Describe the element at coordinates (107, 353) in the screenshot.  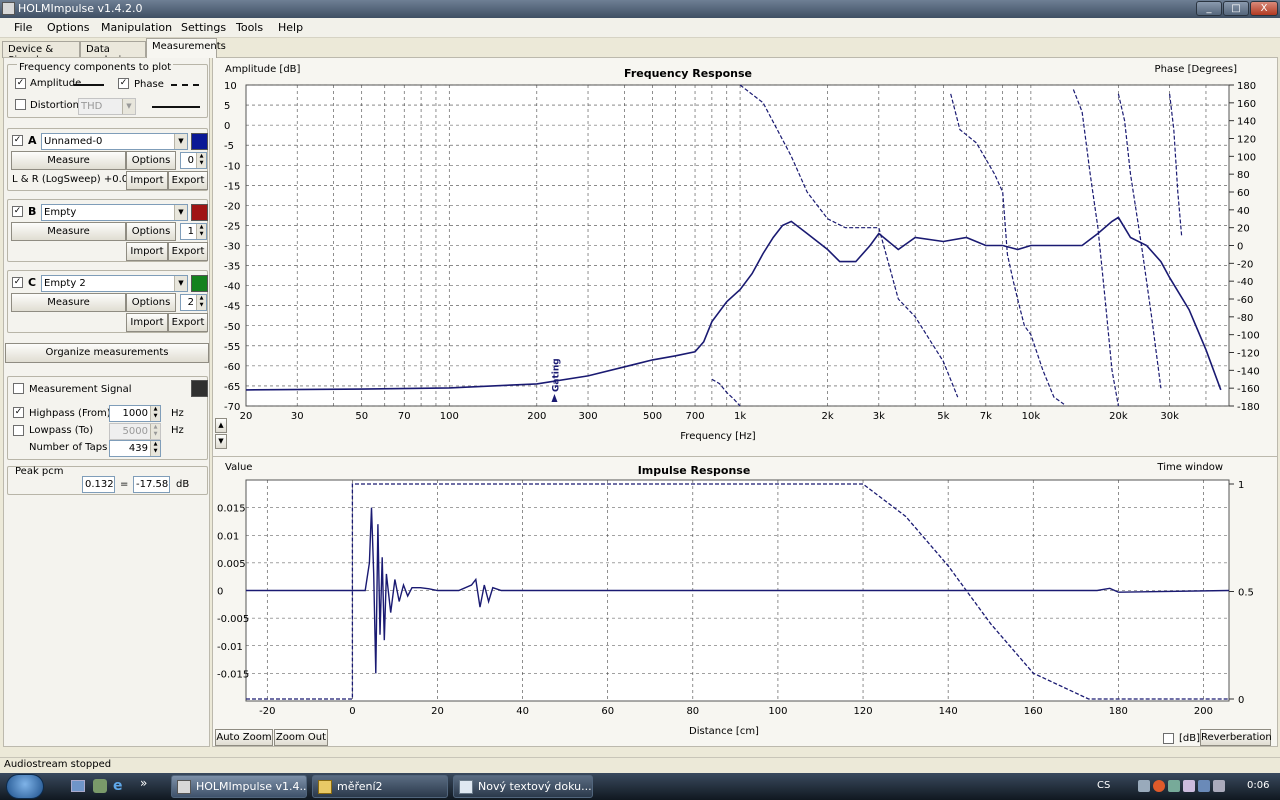
I see `organize-measurements-button: Organize measurements` at that location.